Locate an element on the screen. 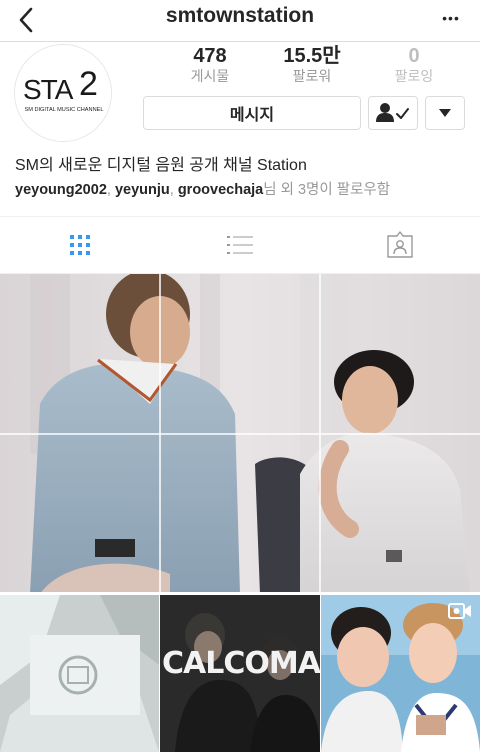 The width and height of the screenshot is (480, 752). logo-sub-text: SM DIGITAL MUSIC CHANNEL is located at coordinates (64, 110).